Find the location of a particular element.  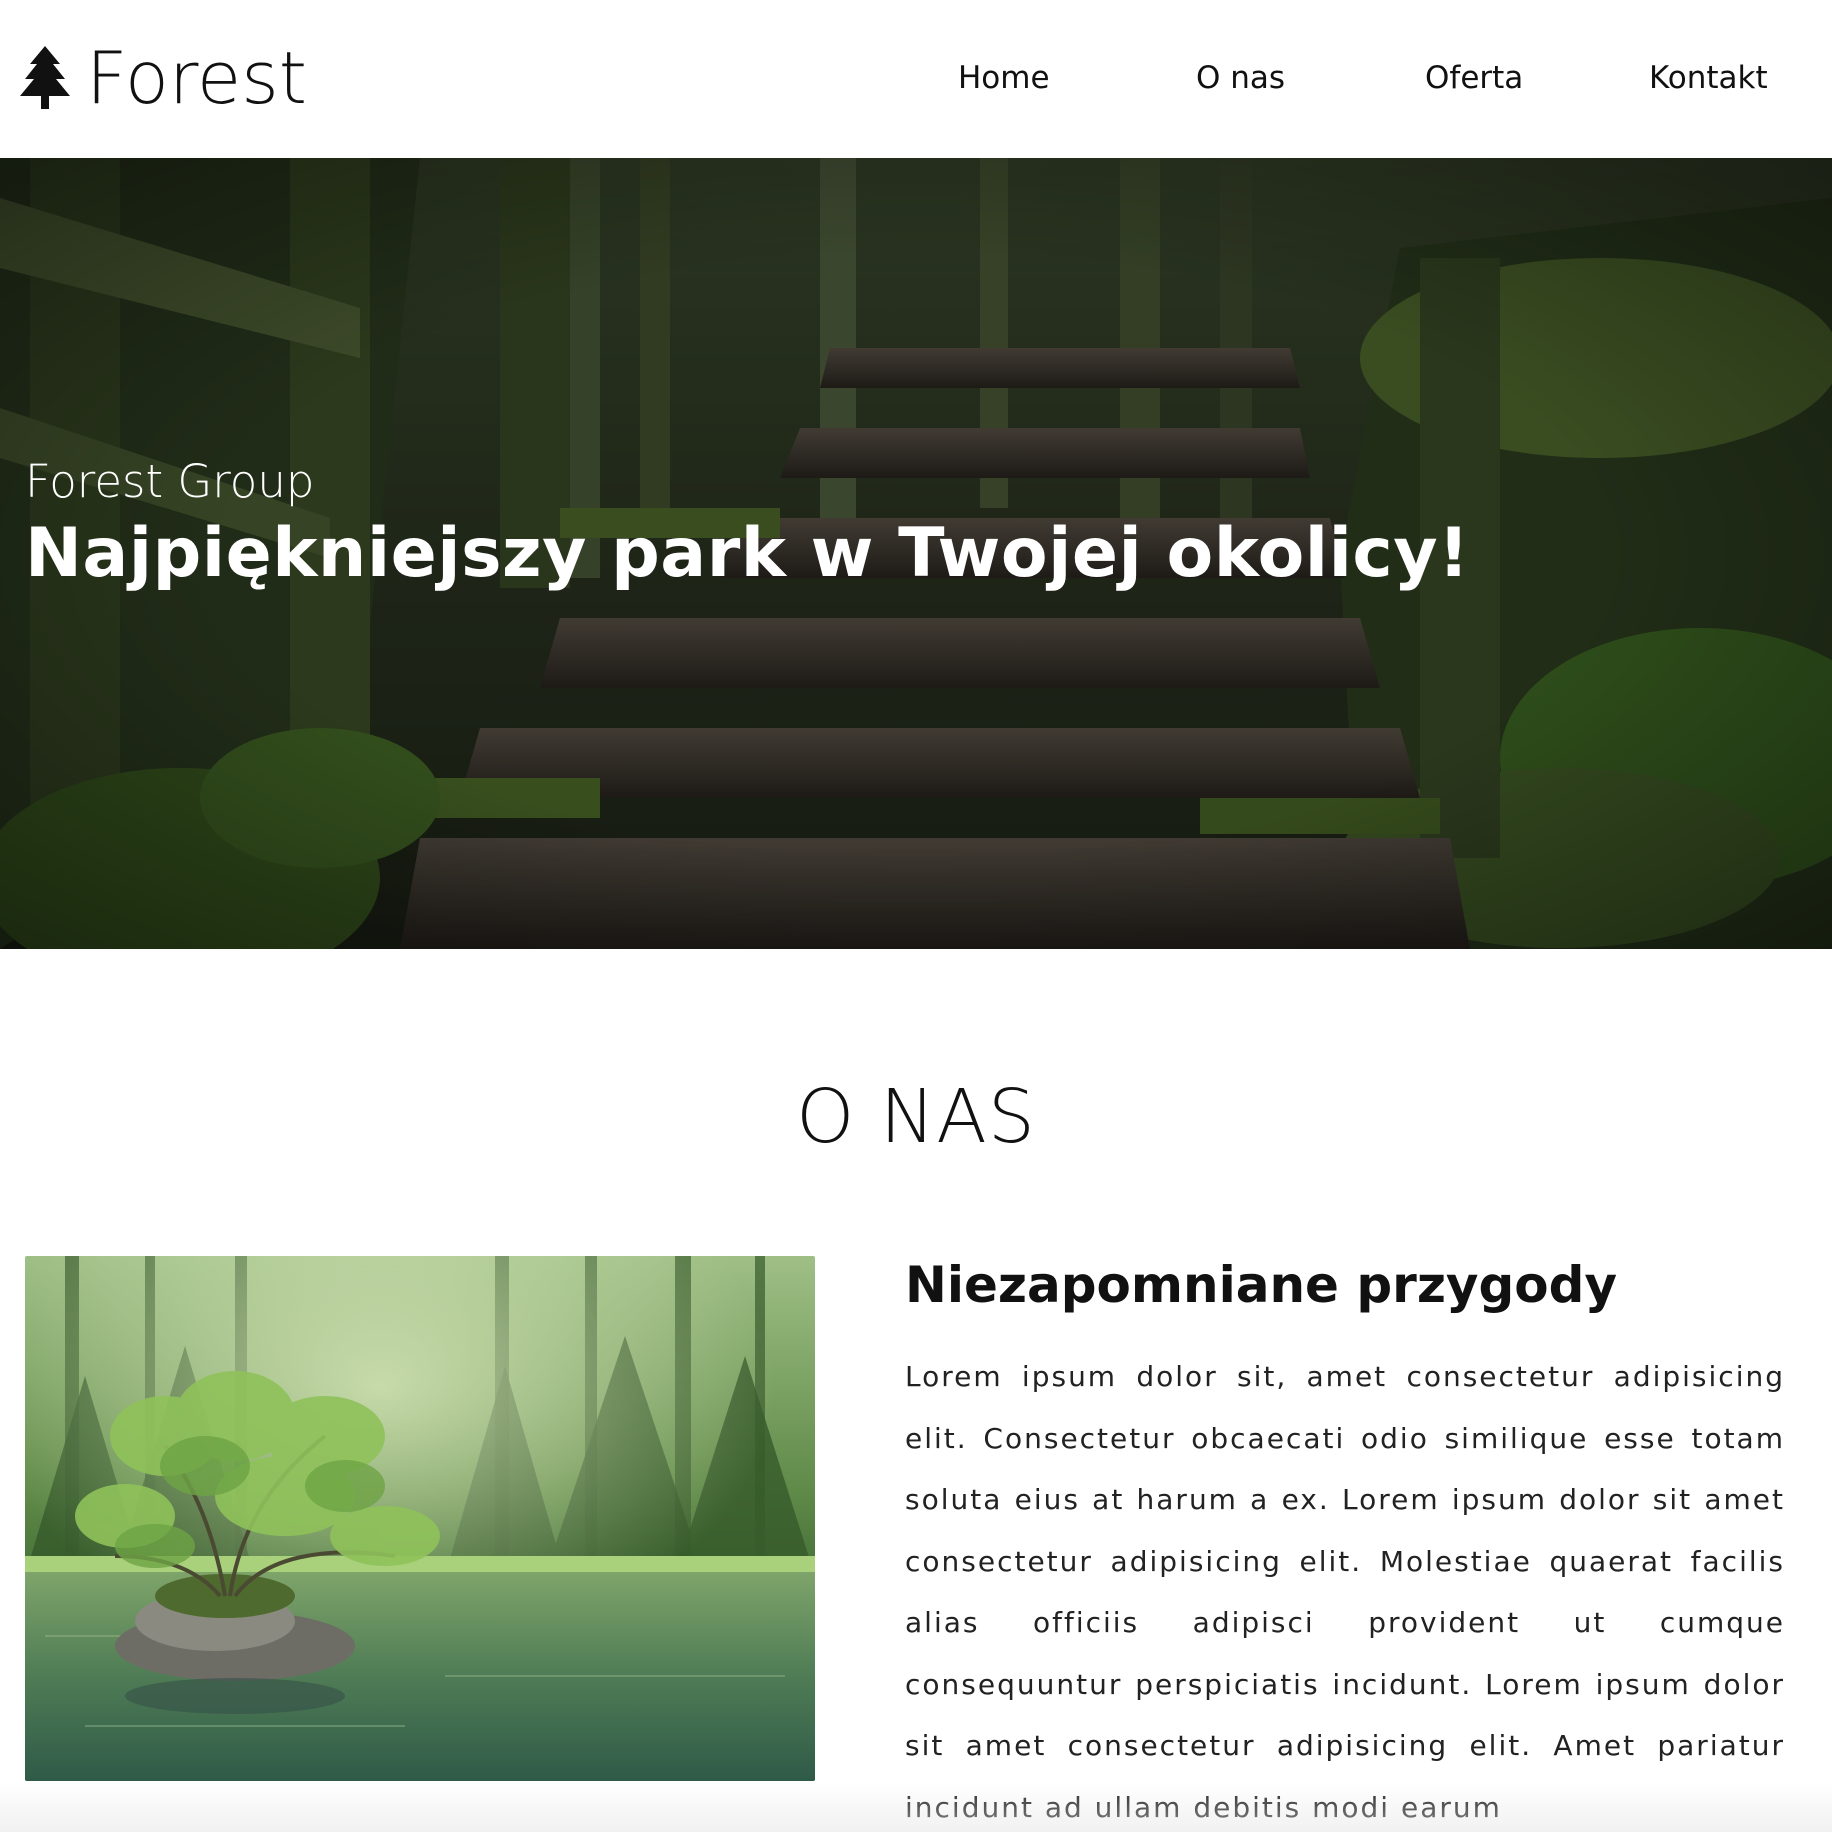

main-nav: Home O nas Oferta Kontakt is located at coordinates (916, 78).